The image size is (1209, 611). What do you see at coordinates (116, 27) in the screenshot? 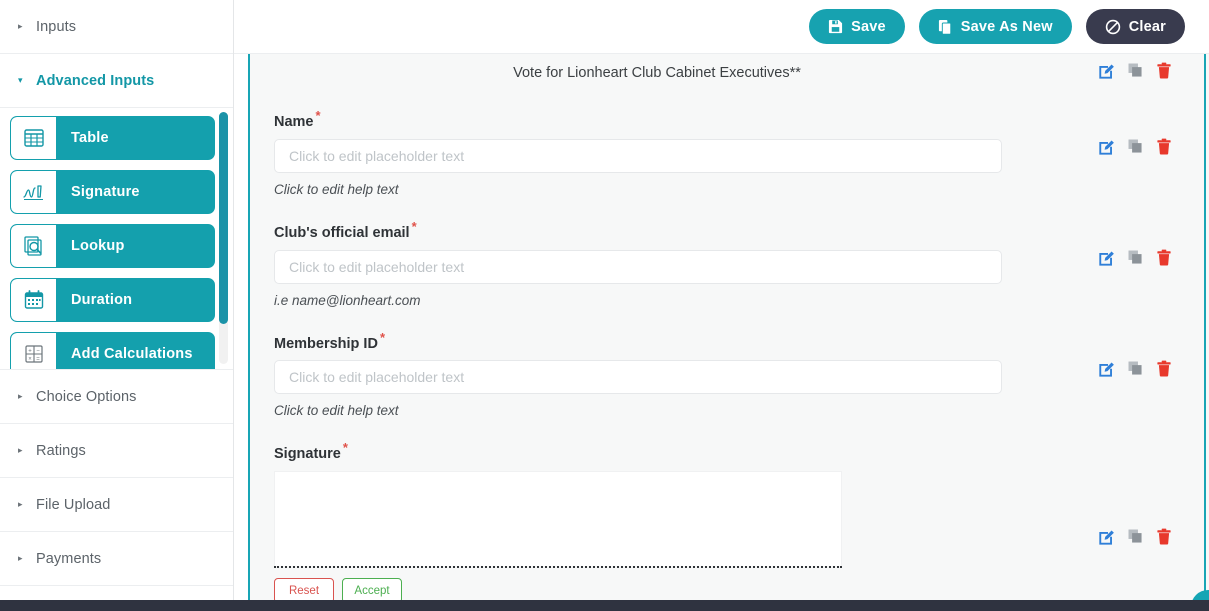
I see `sidebar-section-inputs: ▸ Inputs` at bounding box center [116, 27].